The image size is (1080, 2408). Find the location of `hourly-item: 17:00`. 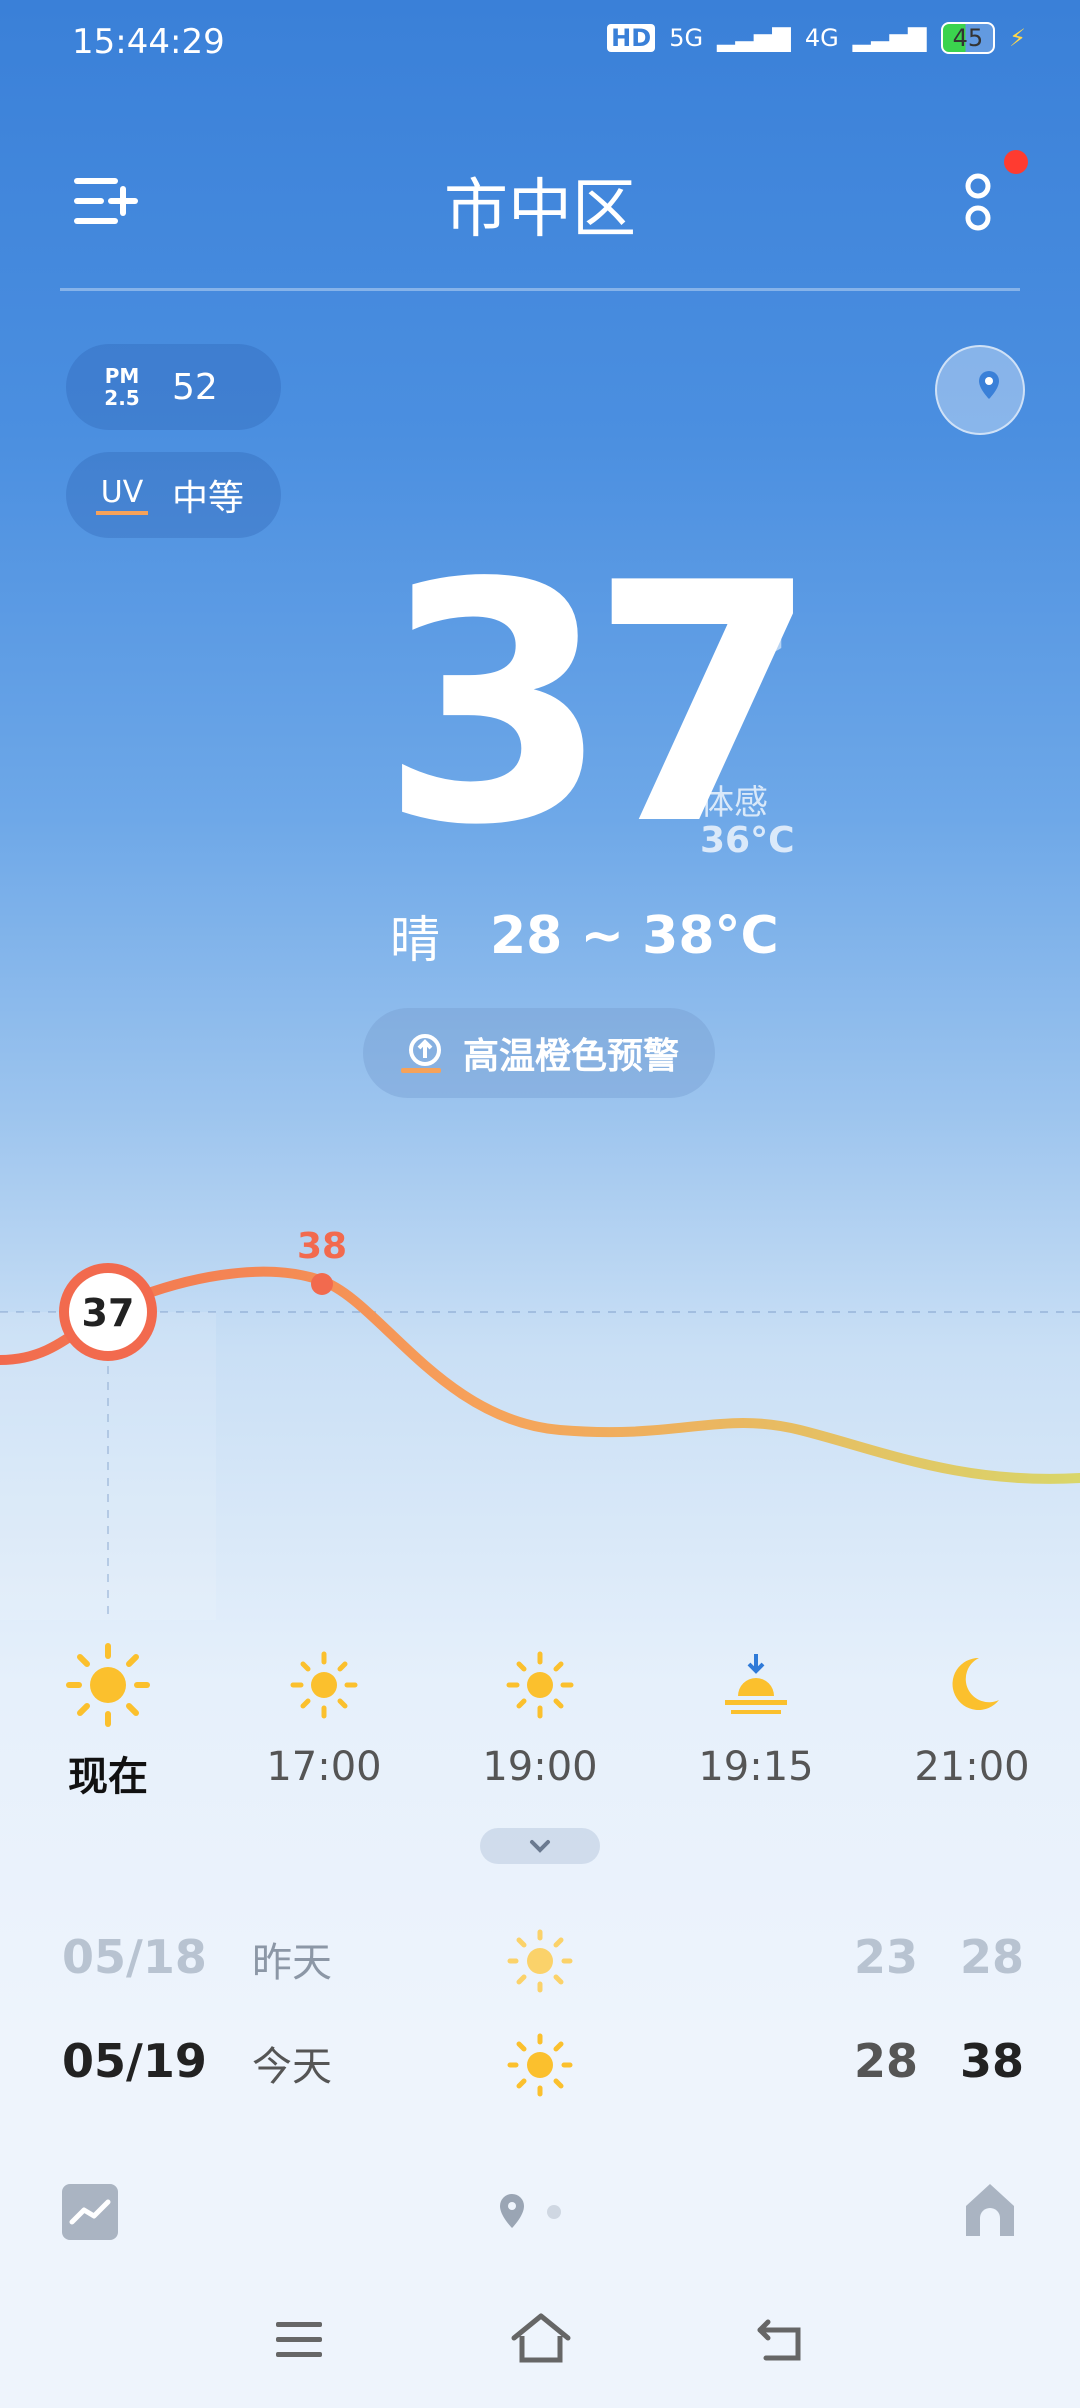

hourly-item: 17:00 is located at coordinates (324, 1715).